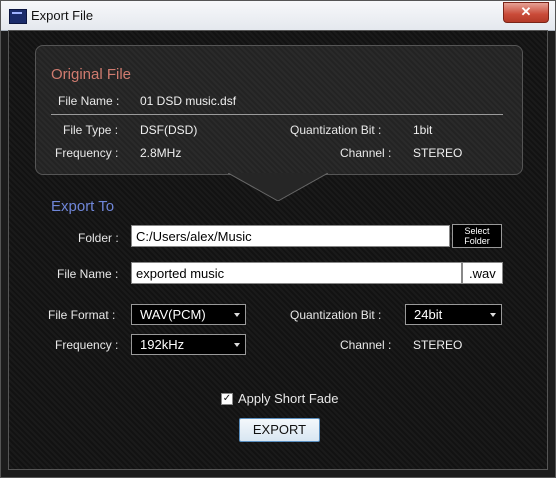 This screenshot has width=556, height=478. Describe the element at coordinates (188, 344) in the screenshot. I see `frequency-dropdown: 192kHz` at that location.